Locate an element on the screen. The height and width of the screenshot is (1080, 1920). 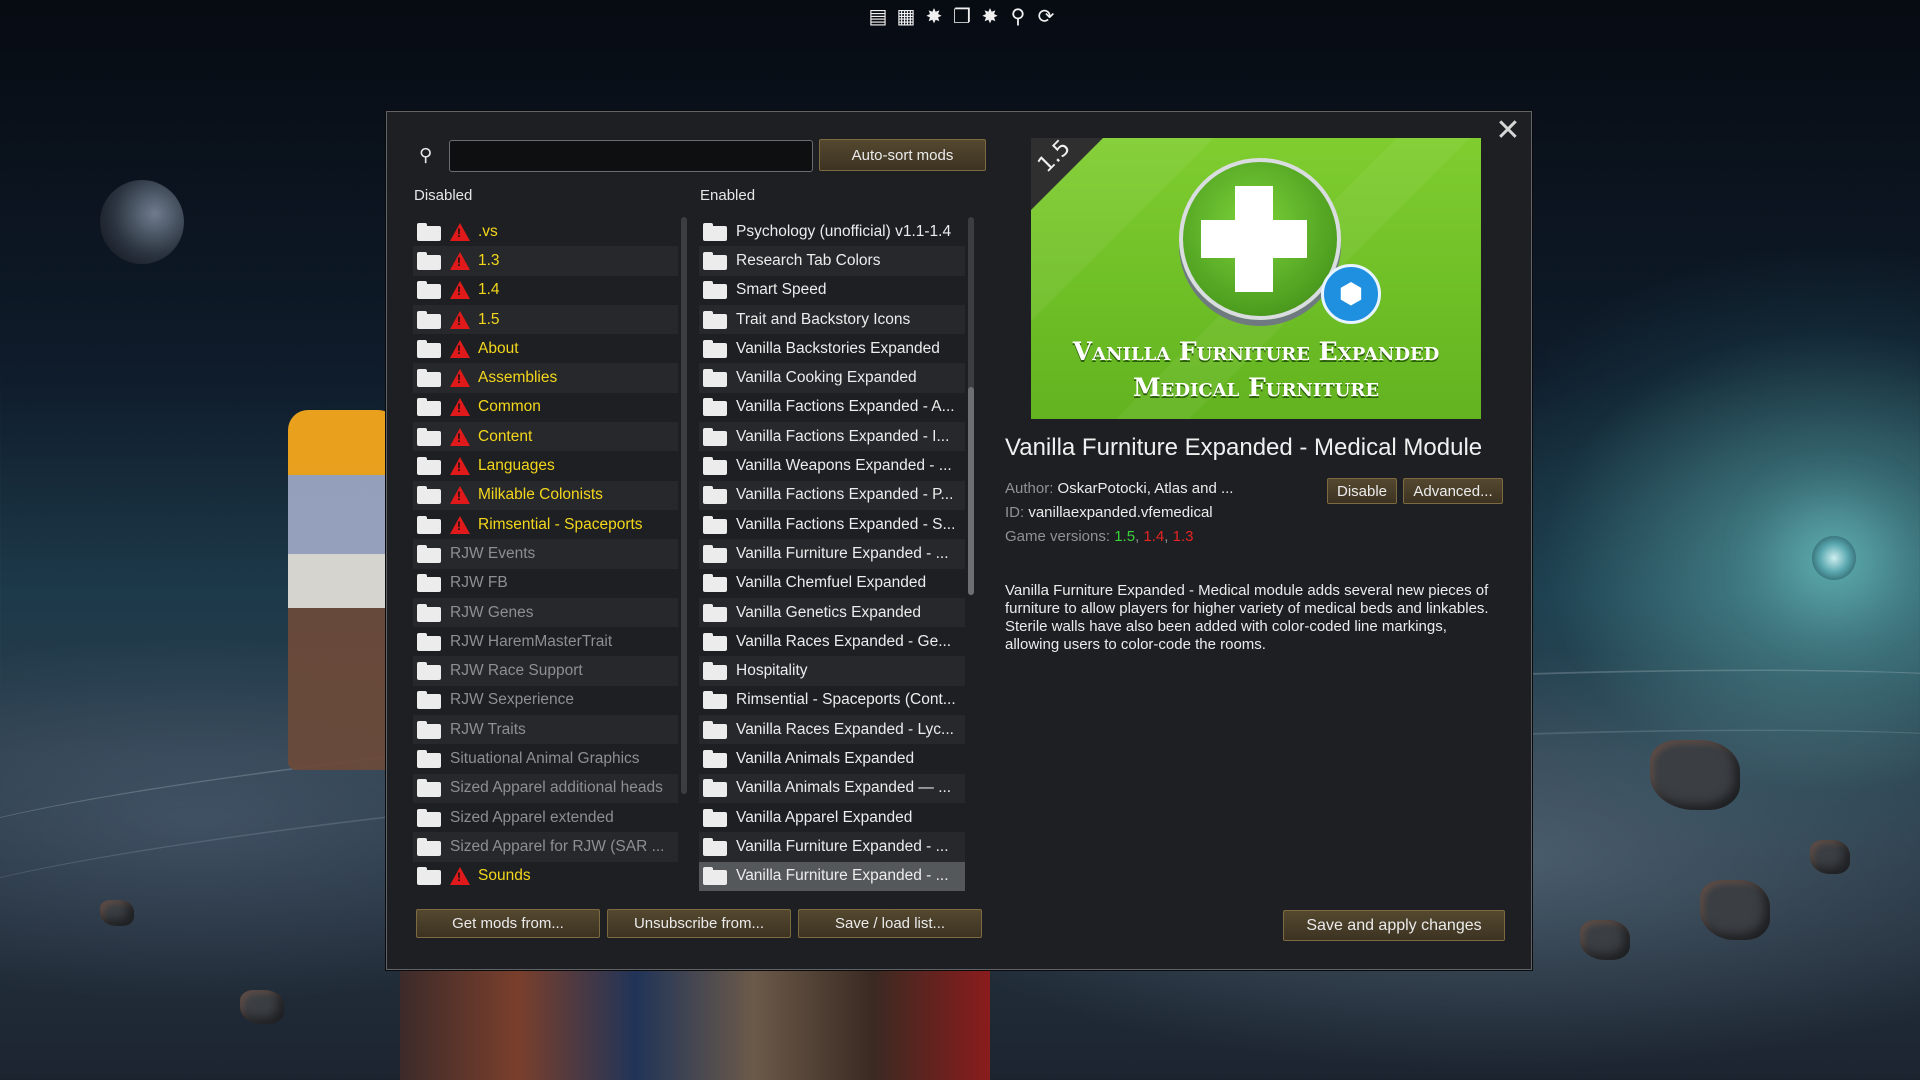
enabled-mod-item: Vanilla Cooking Expanded is located at coordinates (832, 378).